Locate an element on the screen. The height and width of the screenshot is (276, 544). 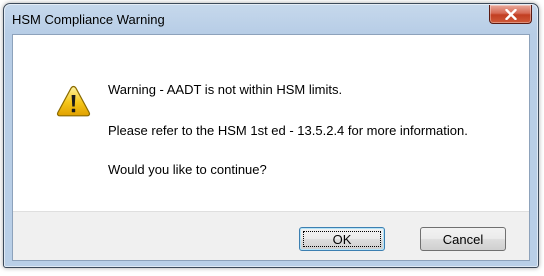
close-button is located at coordinates (510, 14).